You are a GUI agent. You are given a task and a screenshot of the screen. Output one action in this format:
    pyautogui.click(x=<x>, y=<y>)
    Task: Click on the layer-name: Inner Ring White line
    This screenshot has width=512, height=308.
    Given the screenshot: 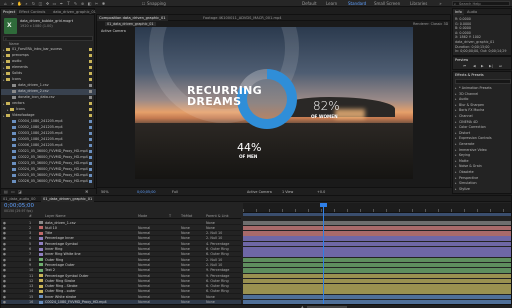 What is the action you would take?
    pyautogui.click(x=63, y=254)
    